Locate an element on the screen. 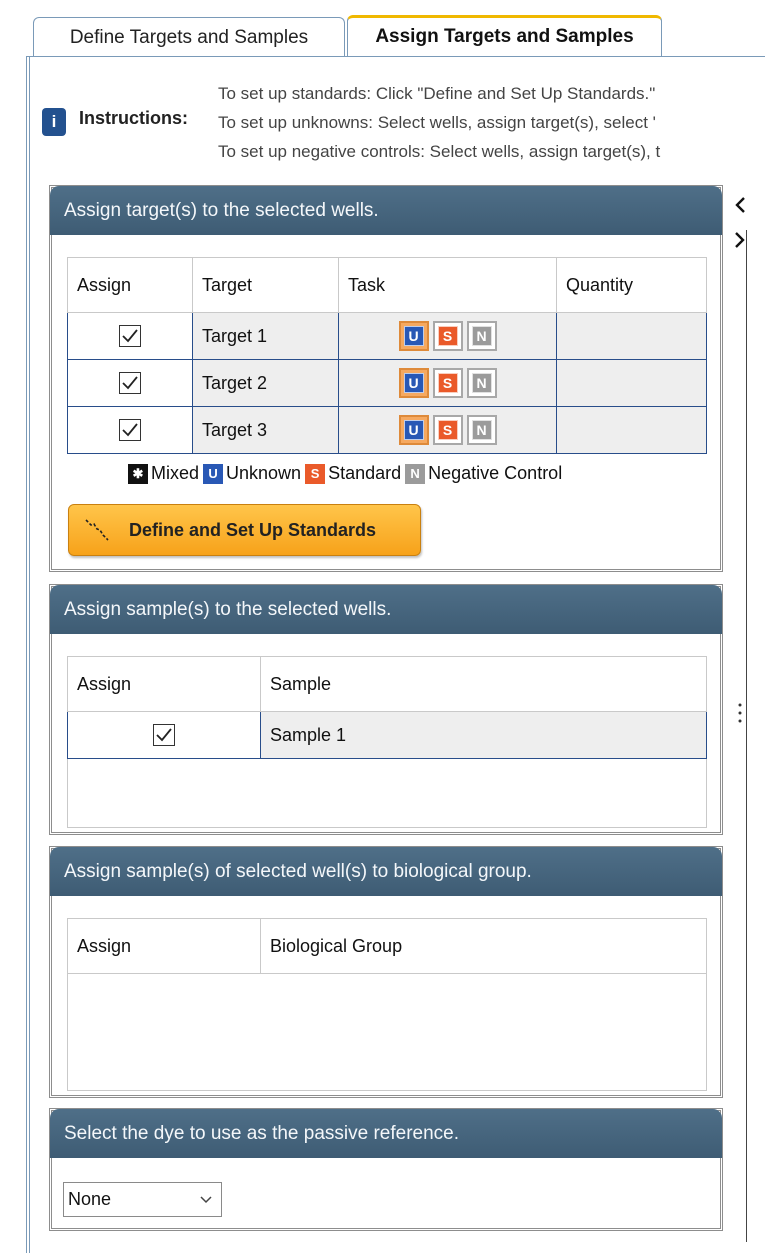 The width and height of the screenshot is (765, 1253). column-header-sample: Sample is located at coordinates (483, 684).